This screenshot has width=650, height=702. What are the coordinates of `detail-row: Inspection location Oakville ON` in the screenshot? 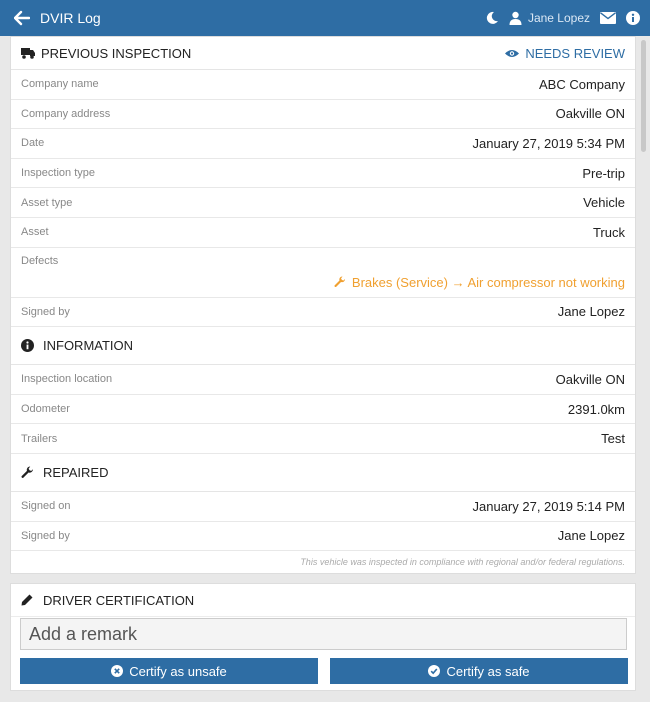 It's located at (323, 380).